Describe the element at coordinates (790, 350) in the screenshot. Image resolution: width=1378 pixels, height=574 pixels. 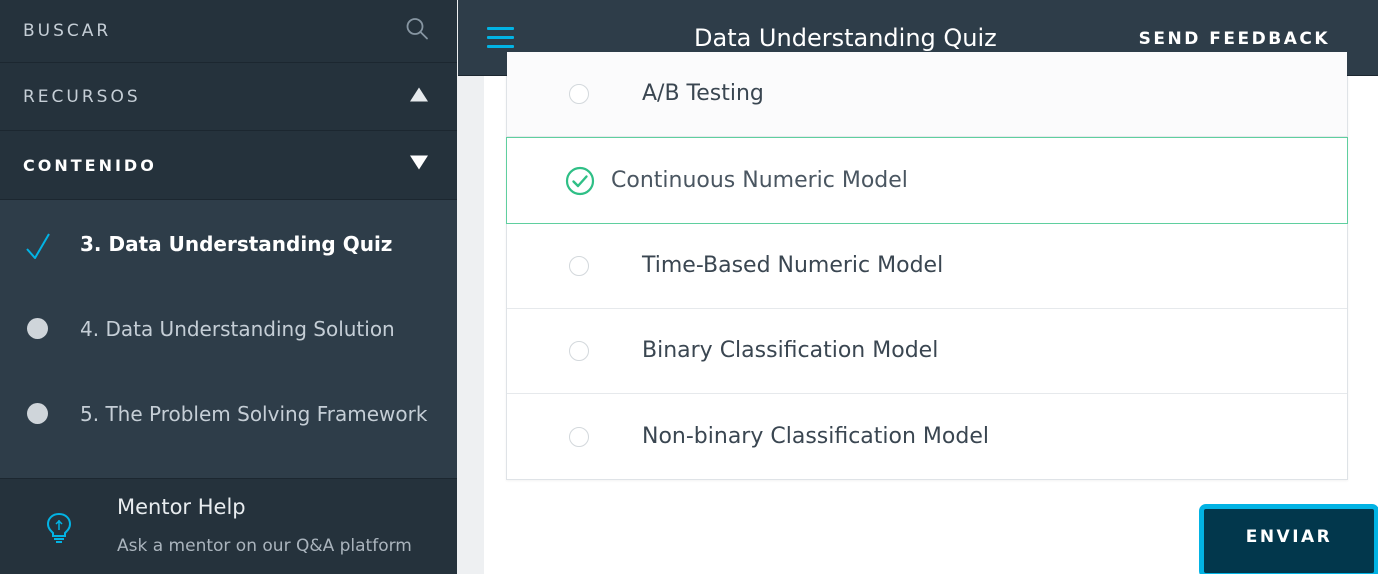
I see `answer-label: Binary Classification Model` at that location.